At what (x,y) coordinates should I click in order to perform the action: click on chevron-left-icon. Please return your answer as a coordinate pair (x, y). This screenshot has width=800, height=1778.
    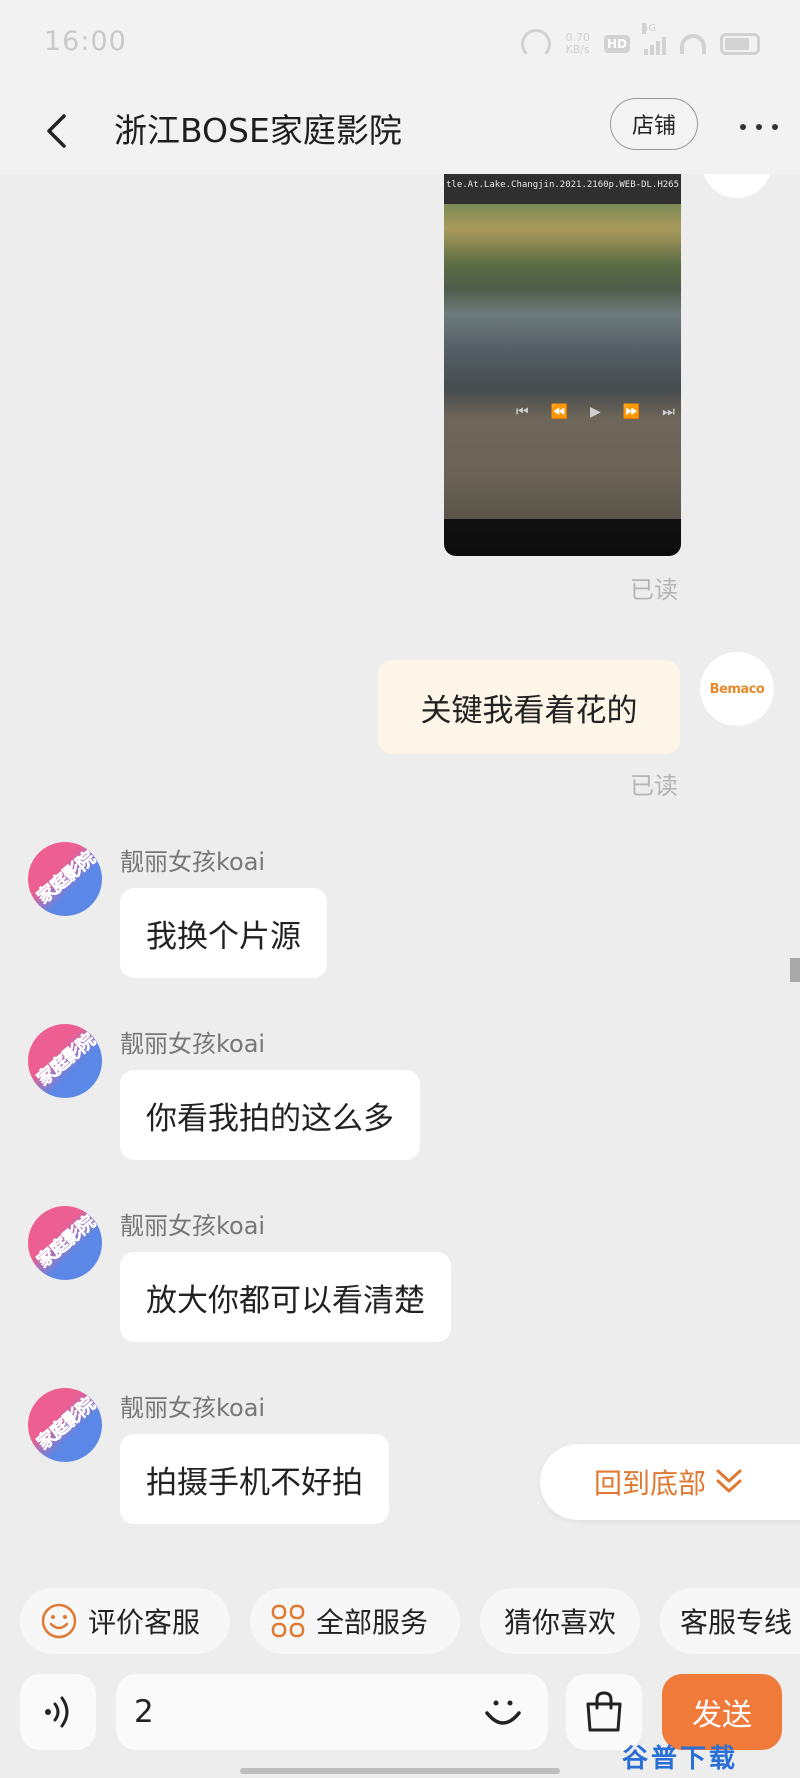
    Looking at the image, I should click on (56, 131).